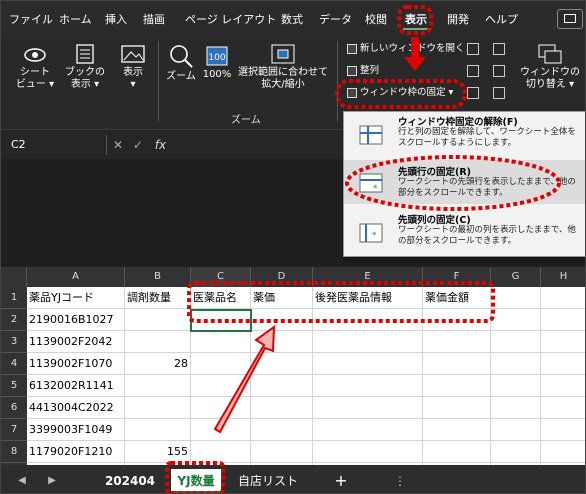 The width and height of the screenshot is (586, 494). What do you see at coordinates (499, 71) in the screenshot?
I see `sync-scroll-icon` at bounding box center [499, 71].